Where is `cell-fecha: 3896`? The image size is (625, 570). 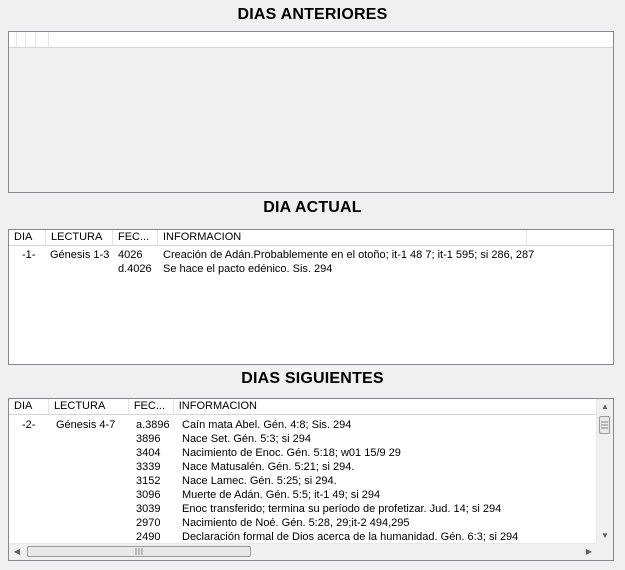 cell-fecha: 3896 is located at coordinates (148, 439).